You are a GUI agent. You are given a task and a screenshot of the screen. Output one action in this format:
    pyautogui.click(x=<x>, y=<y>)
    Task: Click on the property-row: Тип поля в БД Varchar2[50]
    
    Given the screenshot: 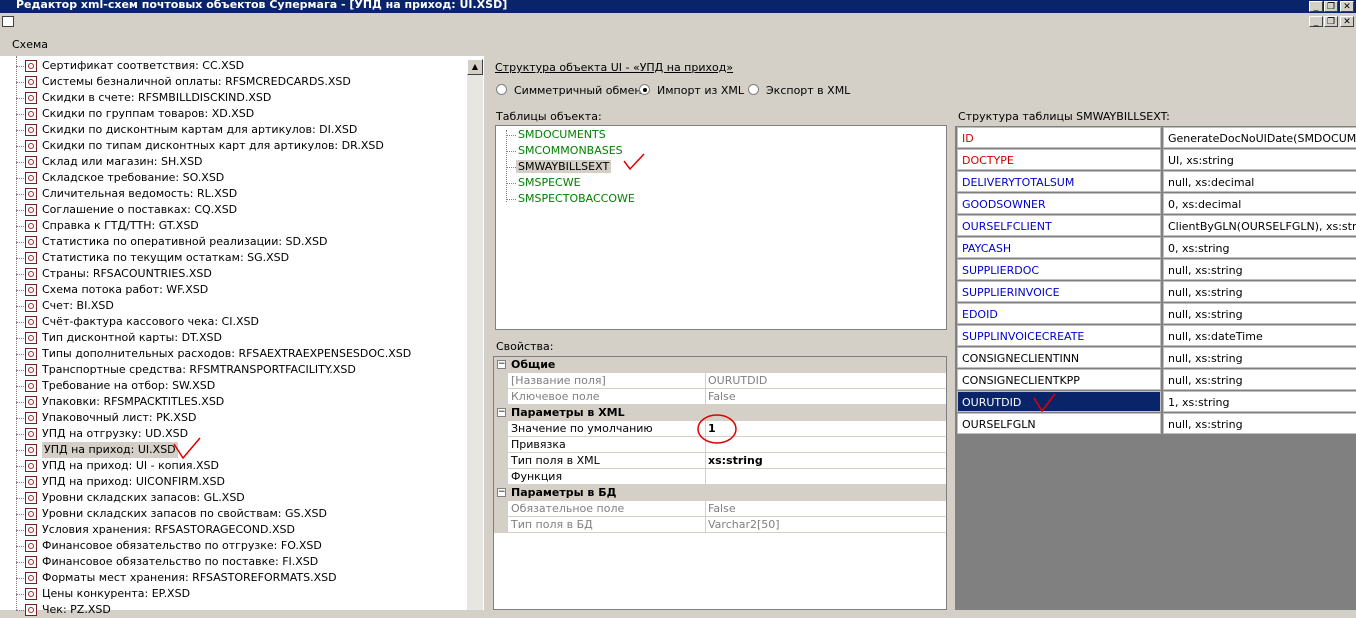 What is the action you would take?
    pyautogui.click(x=720, y=525)
    